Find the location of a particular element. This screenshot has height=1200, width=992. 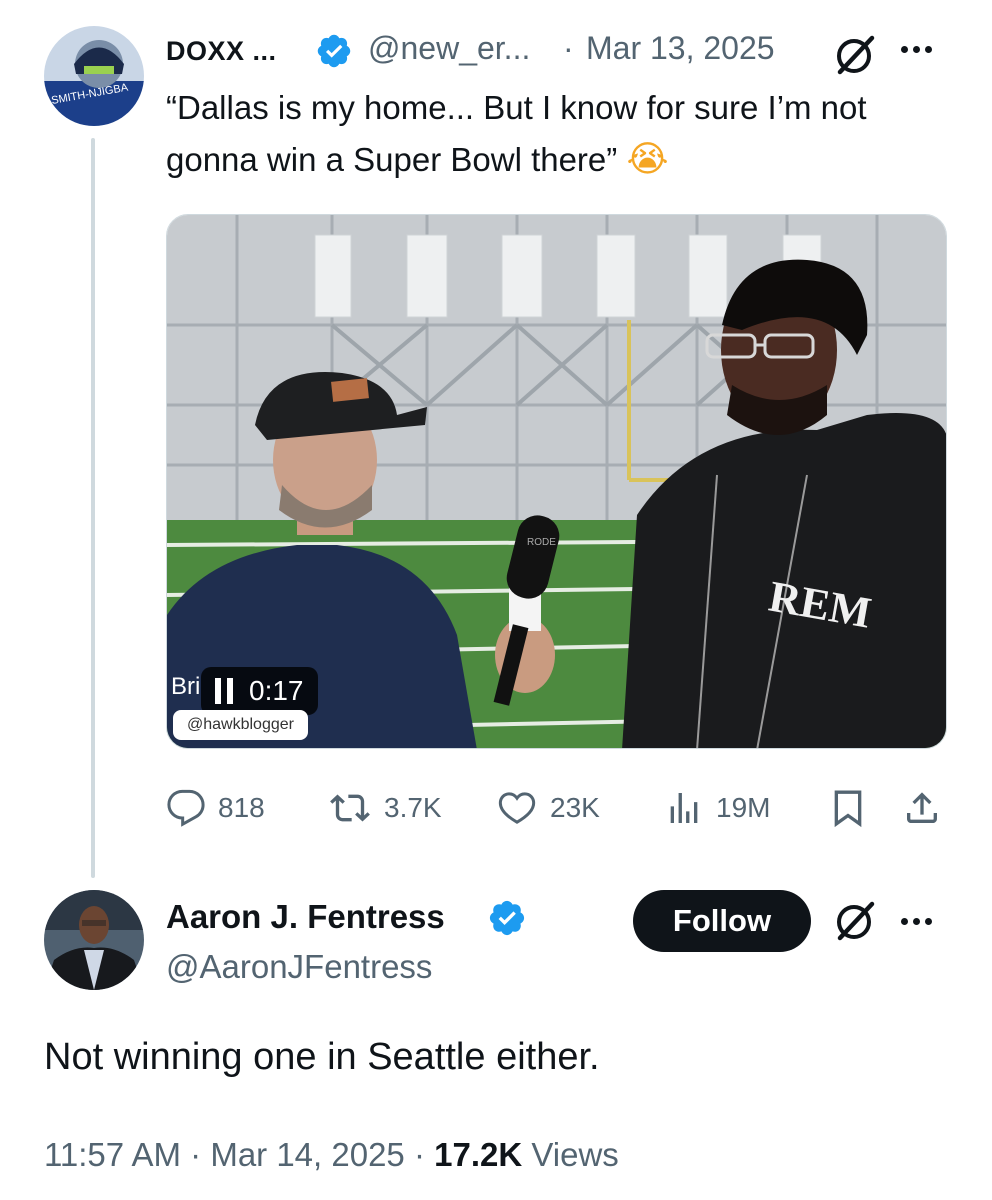

grok-icon-reply is located at coordinates (856, 922).